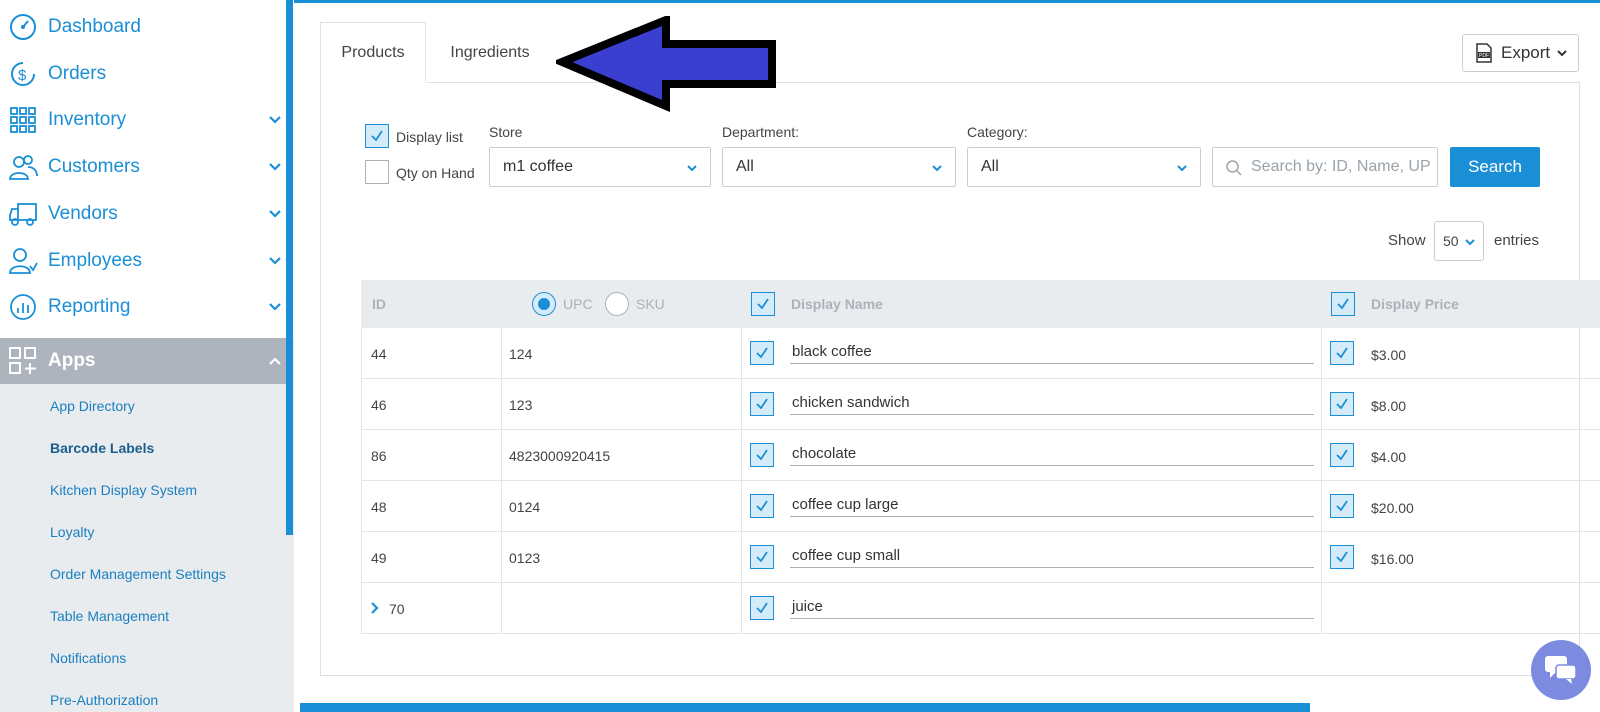 This screenshot has width=1600, height=712. I want to click on cell-upc: 0123, so click(525, 558).